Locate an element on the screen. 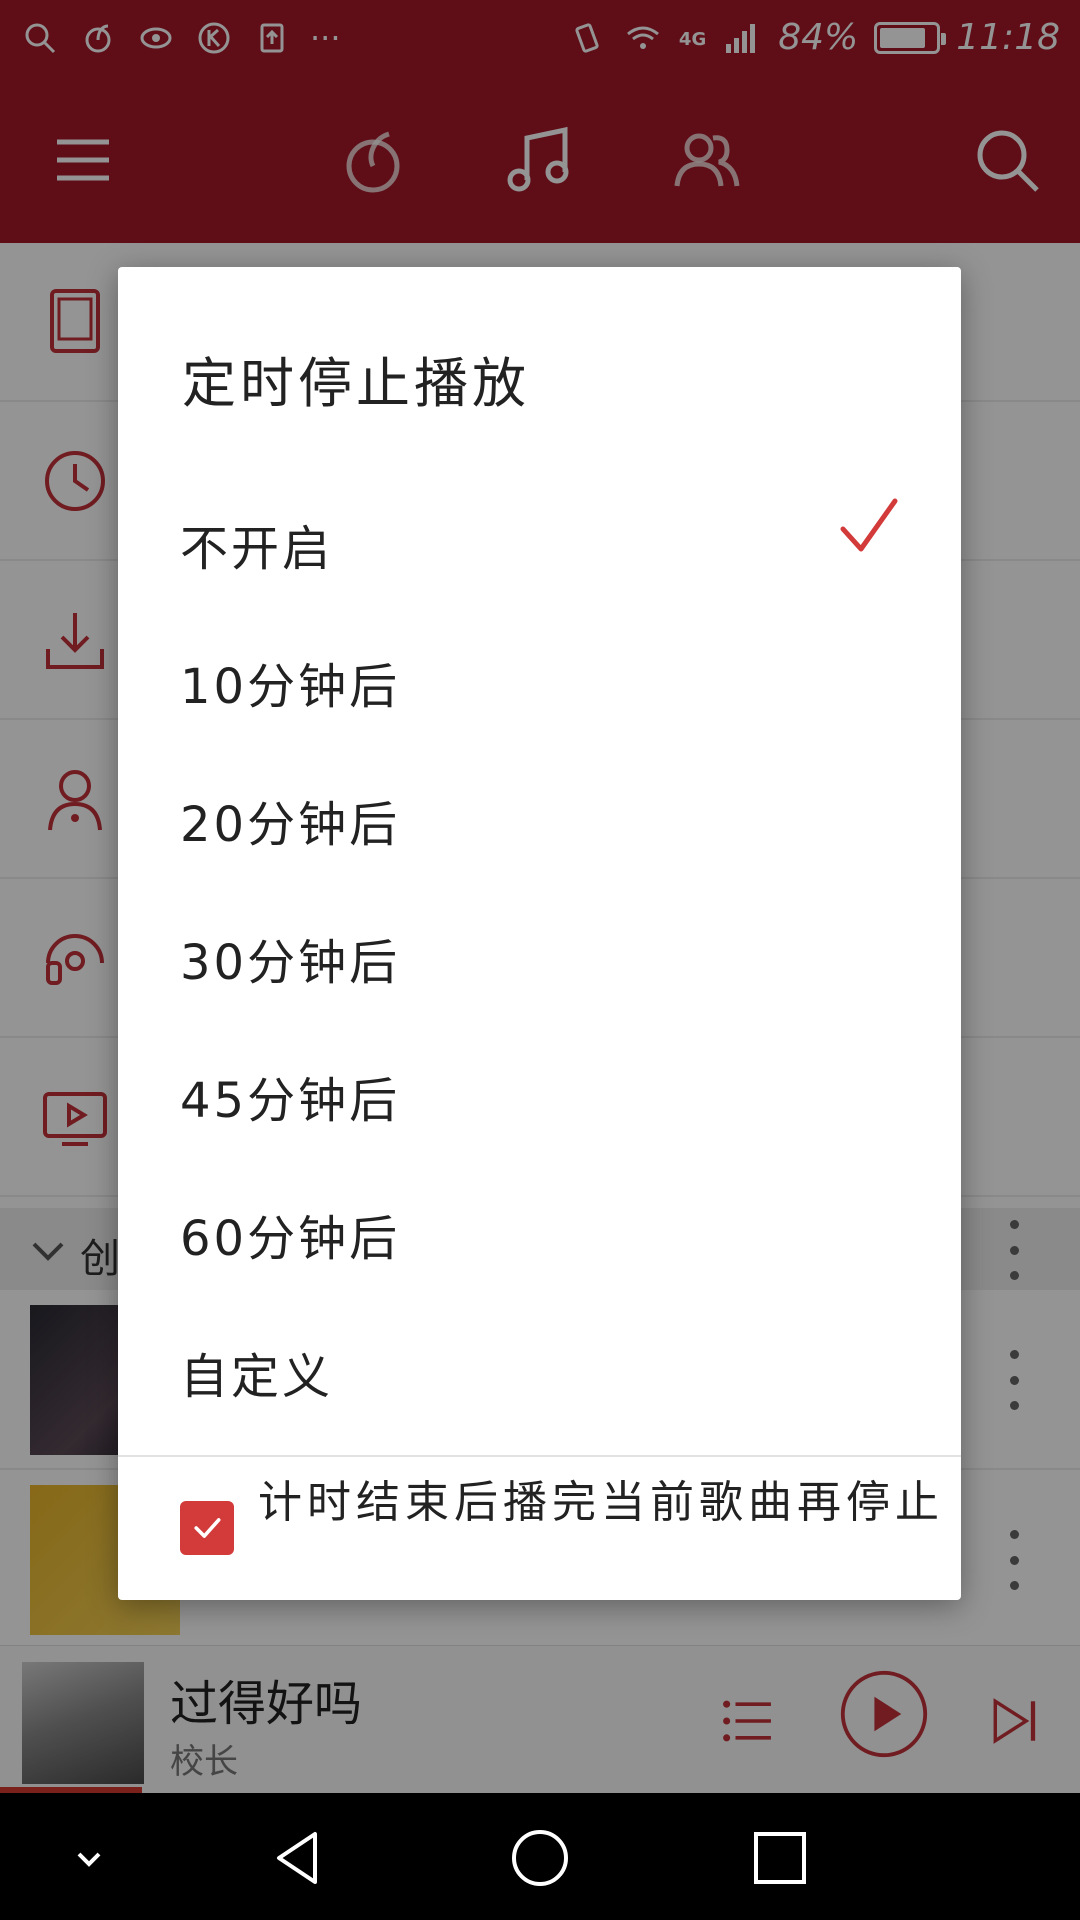  chevron-down-icon is located at coordinates (89, 1858).